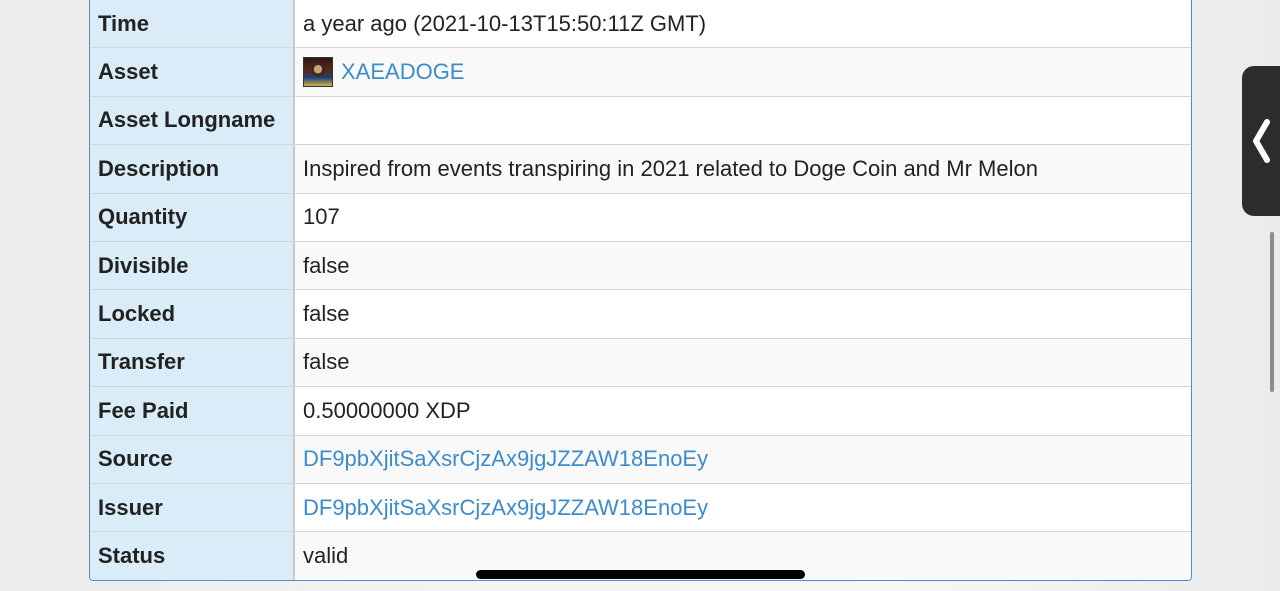 The width and height of the screenshot is (1280, 591). I want to click on row-value-locked: false, so click(743, 314).